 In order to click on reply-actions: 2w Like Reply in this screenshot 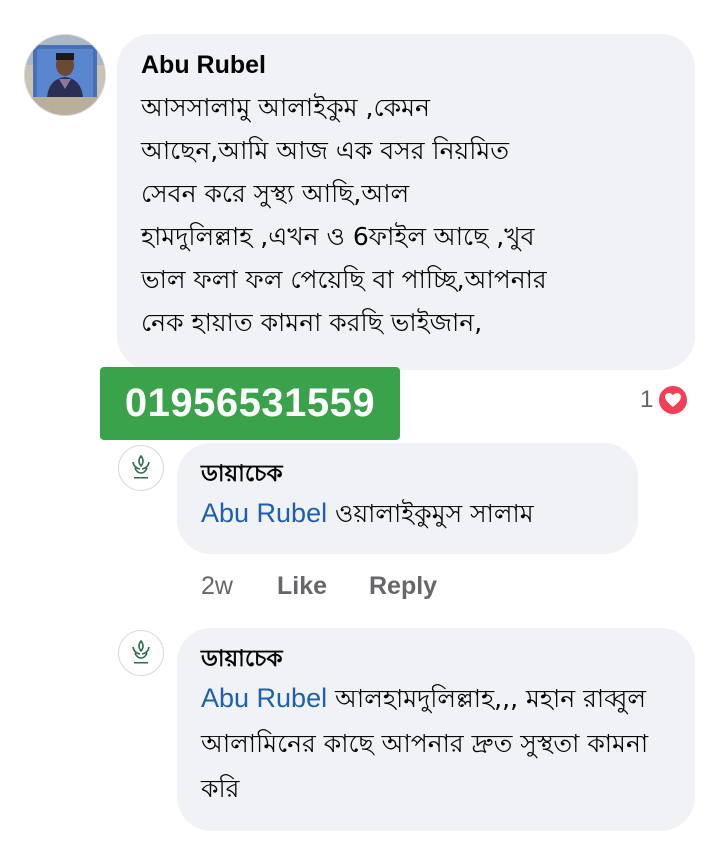, I will do `click(319, 586)`.